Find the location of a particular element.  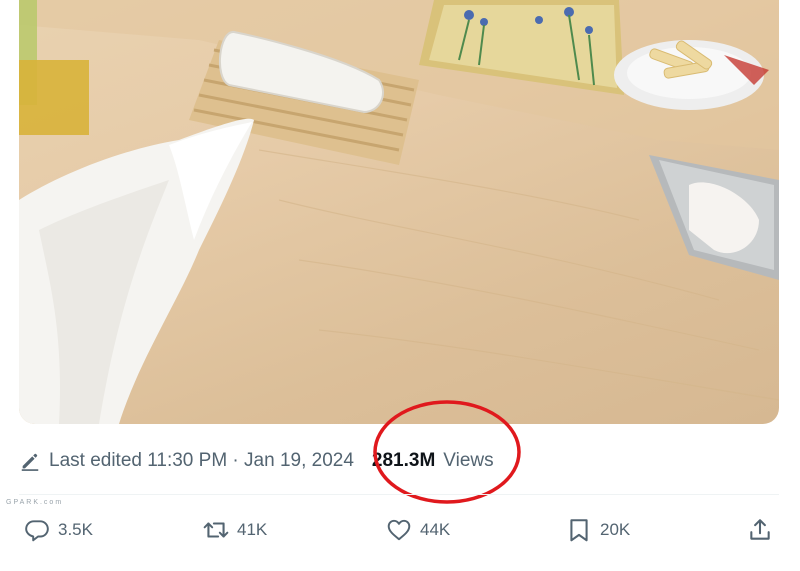

heart-icon is located at coordinates (399, 530).